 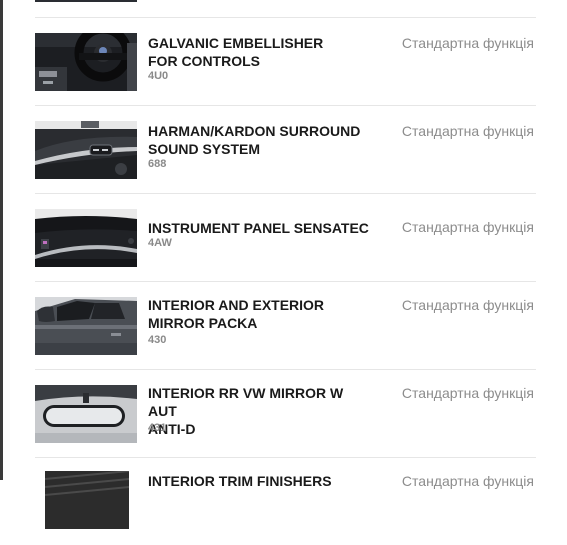 I want to click on dashboard-image, so click(x=86, y=238).